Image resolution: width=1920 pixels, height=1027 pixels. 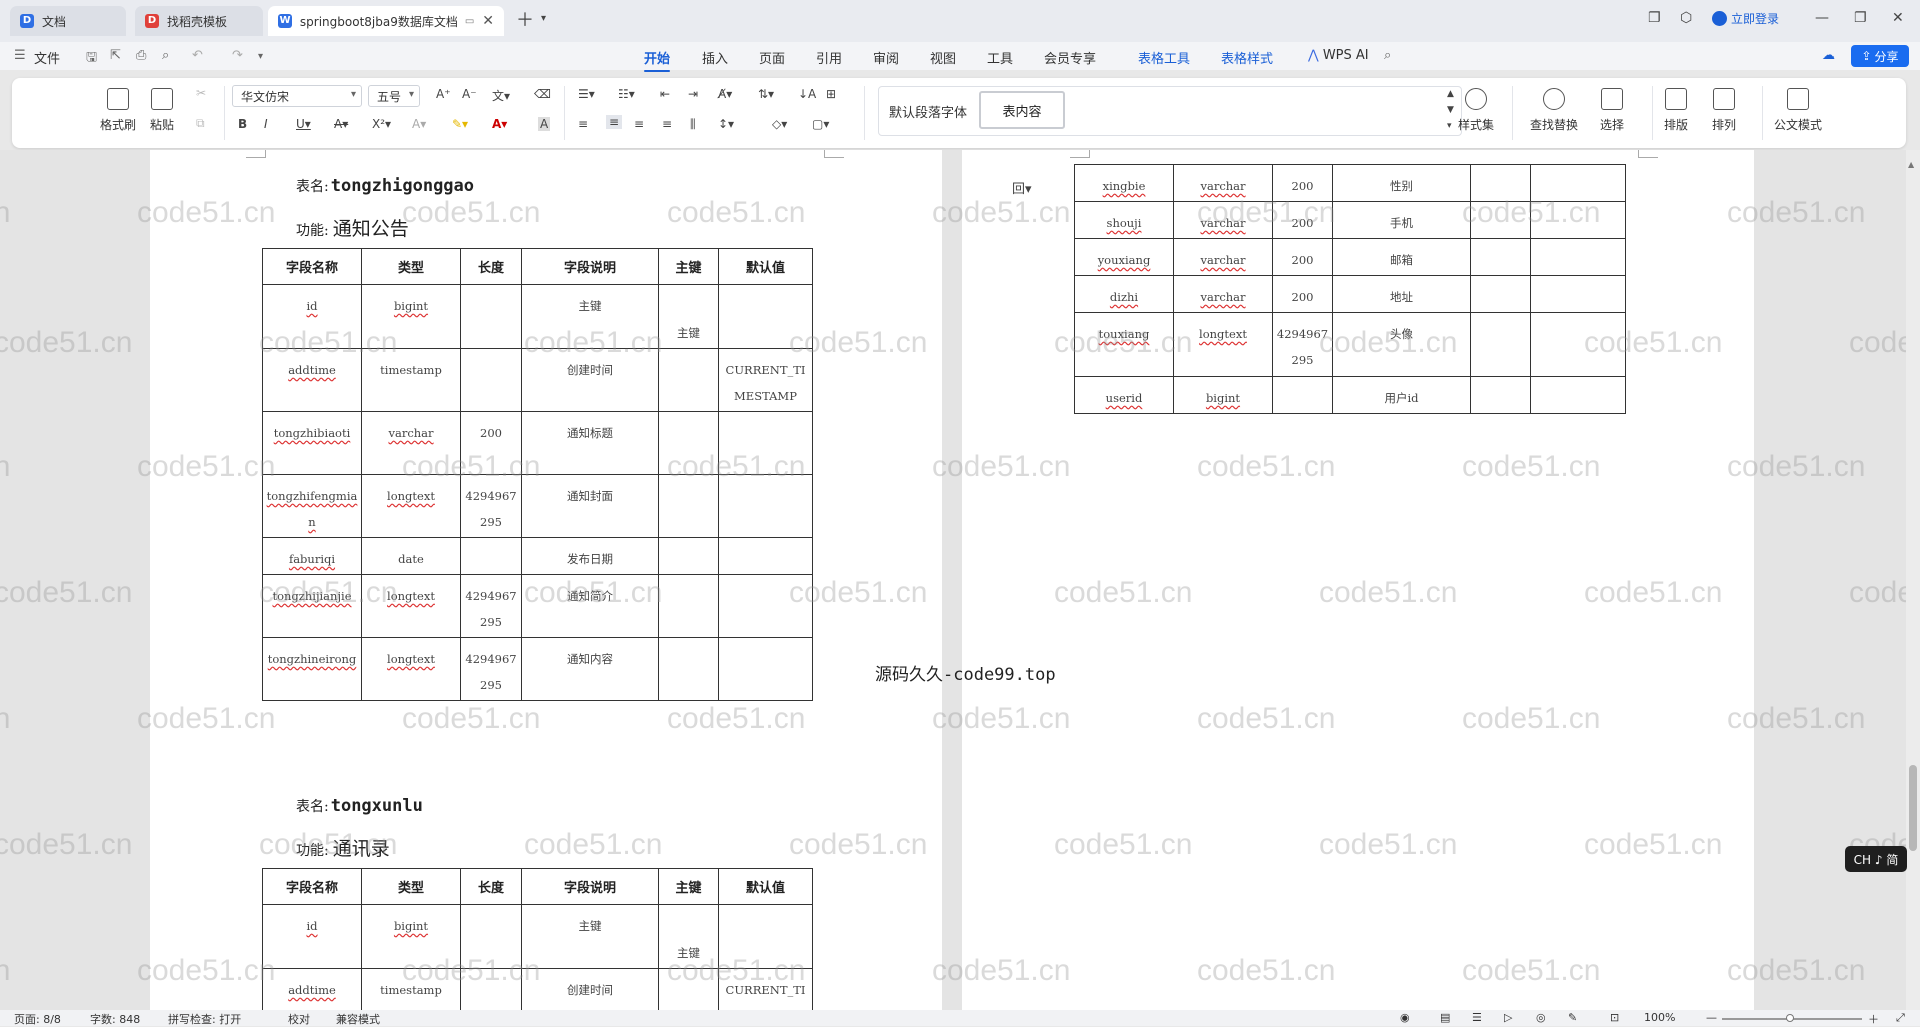 What do you see at coordinates (37, 1019) in the screenshot?
I see `page-count: 页面: 8/8` at bounding box center [37, 1019].